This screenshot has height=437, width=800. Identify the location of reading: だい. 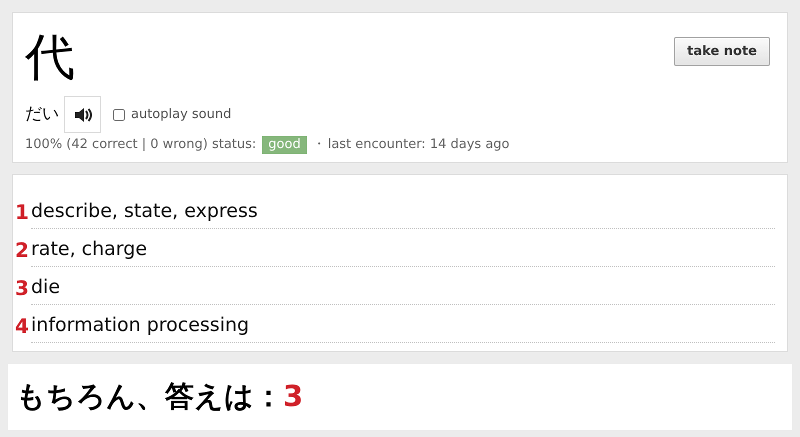
(42, 114).